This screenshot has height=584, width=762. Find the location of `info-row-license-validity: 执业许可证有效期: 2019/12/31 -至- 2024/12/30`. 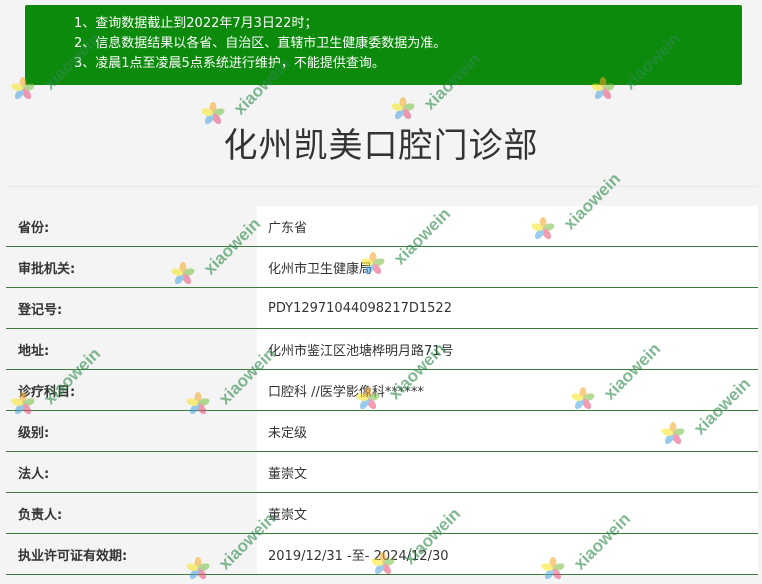

info-row-license-validity: 执业许可证有效期: 2019/12/31 -至- 2024/12/30 is located at coordinates (382, 554).